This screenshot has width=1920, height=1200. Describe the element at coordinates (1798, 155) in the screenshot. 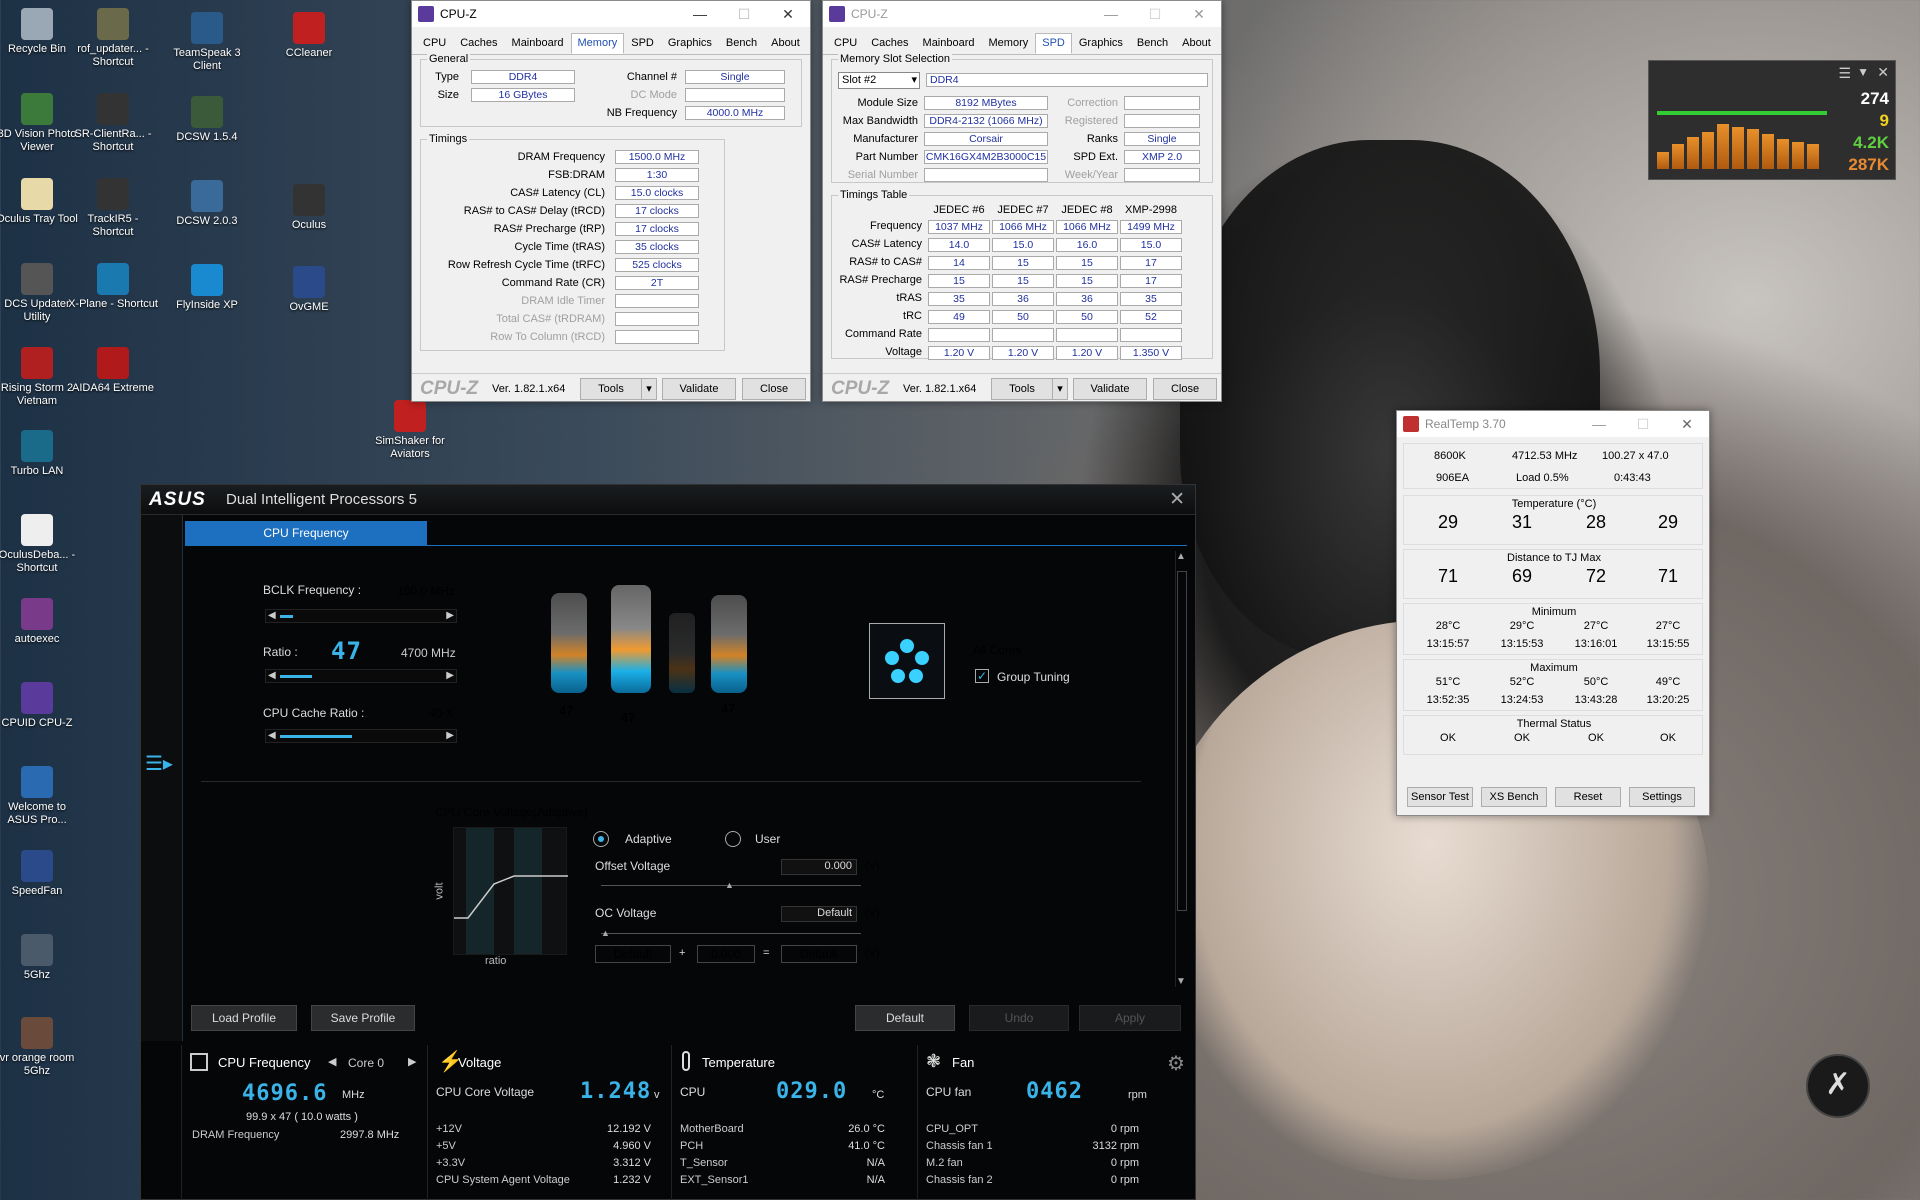

I see `cpu-bar` at that location.